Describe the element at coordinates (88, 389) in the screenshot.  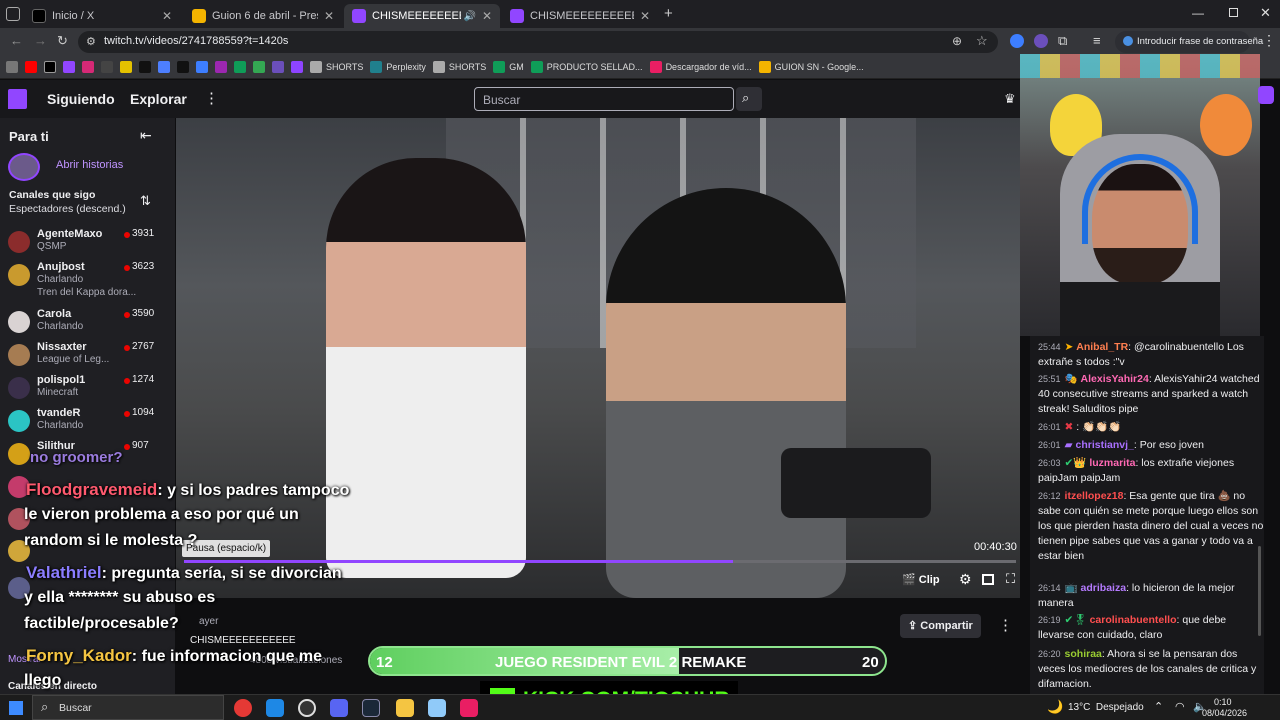
I see `sidebar-channel: polispol1 Minecraft 1274` at that location.